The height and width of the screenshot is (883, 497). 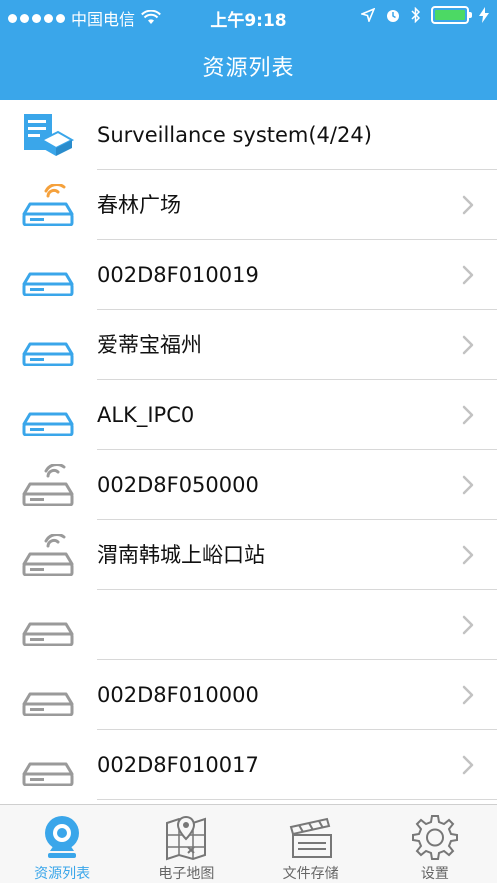 I want to click on location-arrow-icon, so click(x=368, y=15).